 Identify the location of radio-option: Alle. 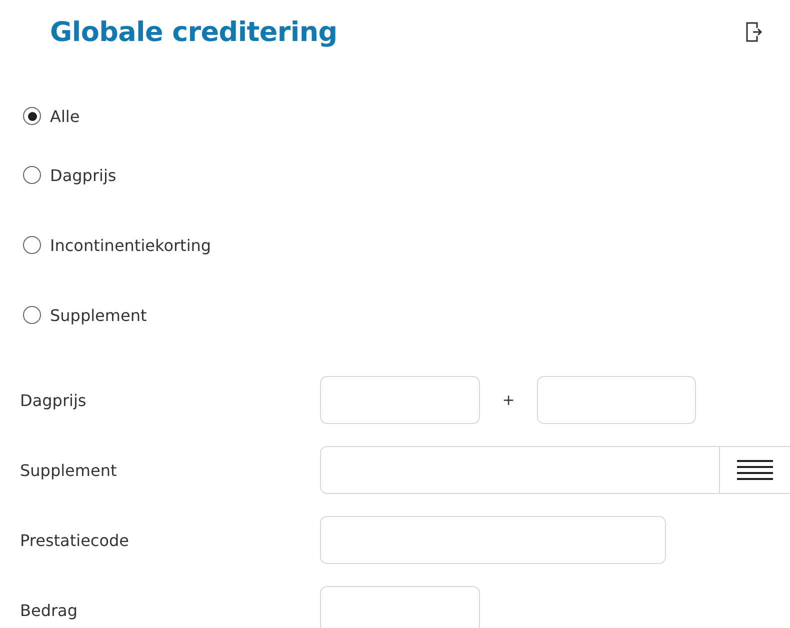
(406, 116).